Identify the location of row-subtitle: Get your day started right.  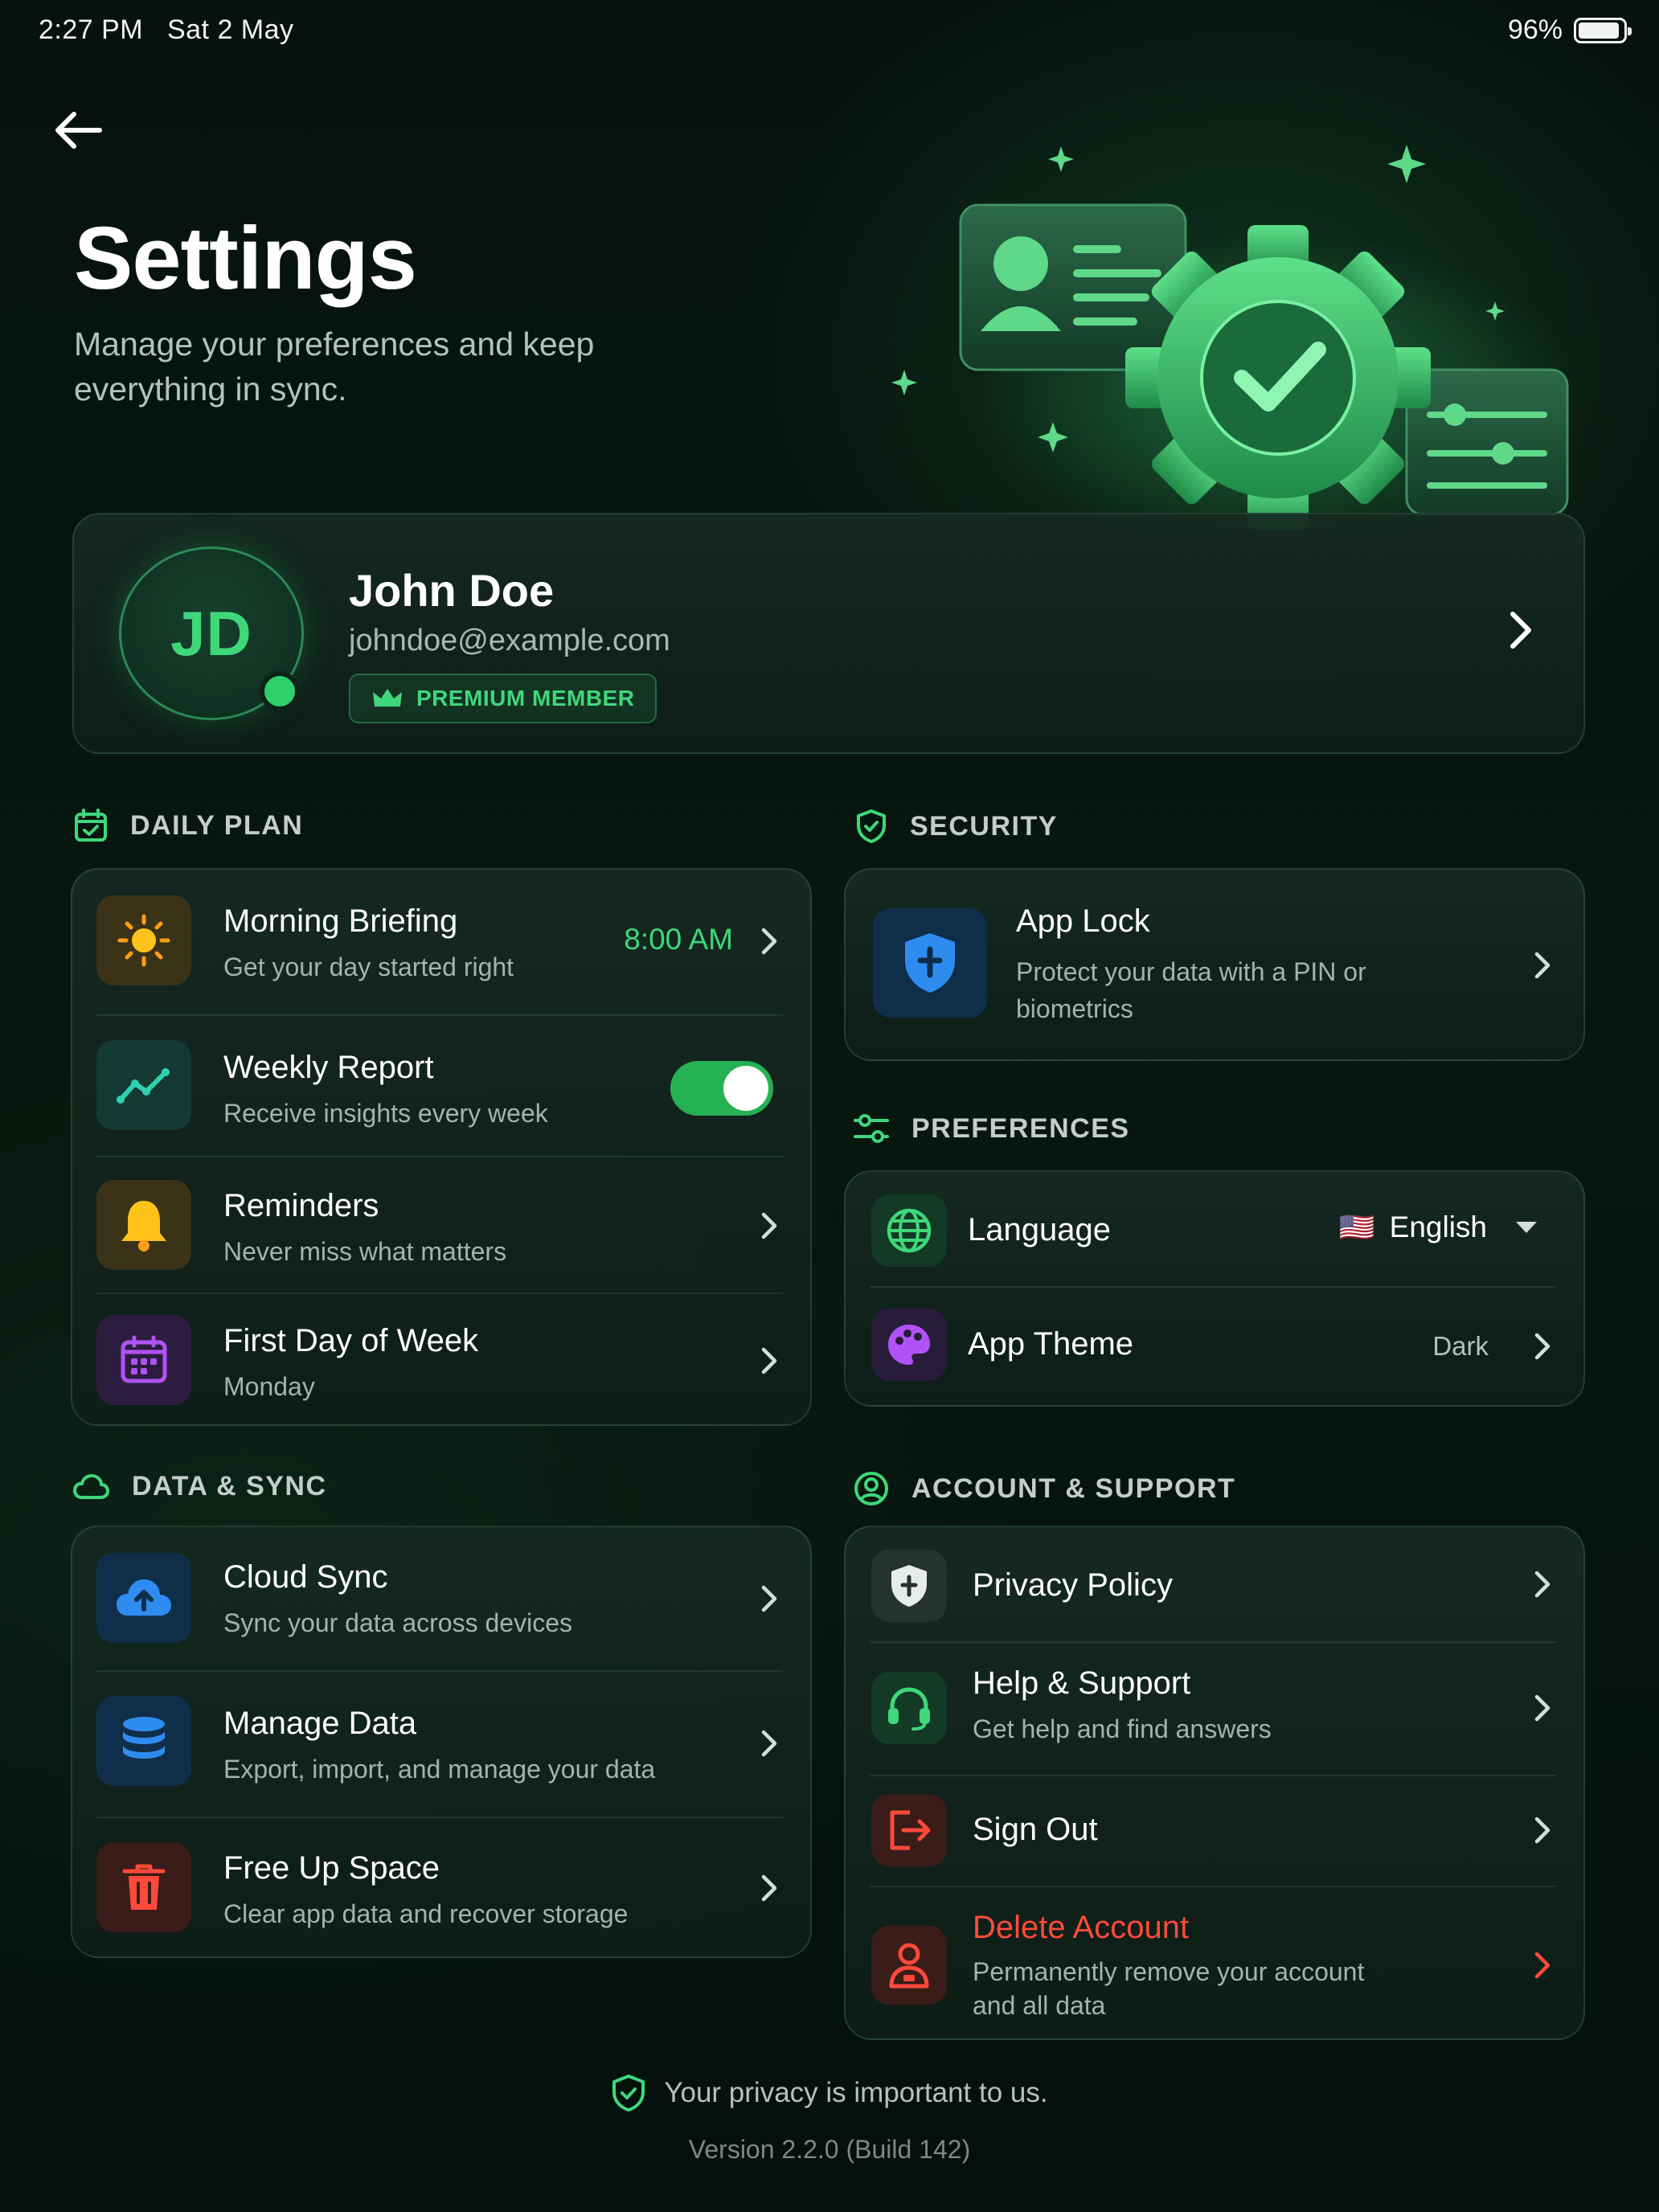
(368, 967).